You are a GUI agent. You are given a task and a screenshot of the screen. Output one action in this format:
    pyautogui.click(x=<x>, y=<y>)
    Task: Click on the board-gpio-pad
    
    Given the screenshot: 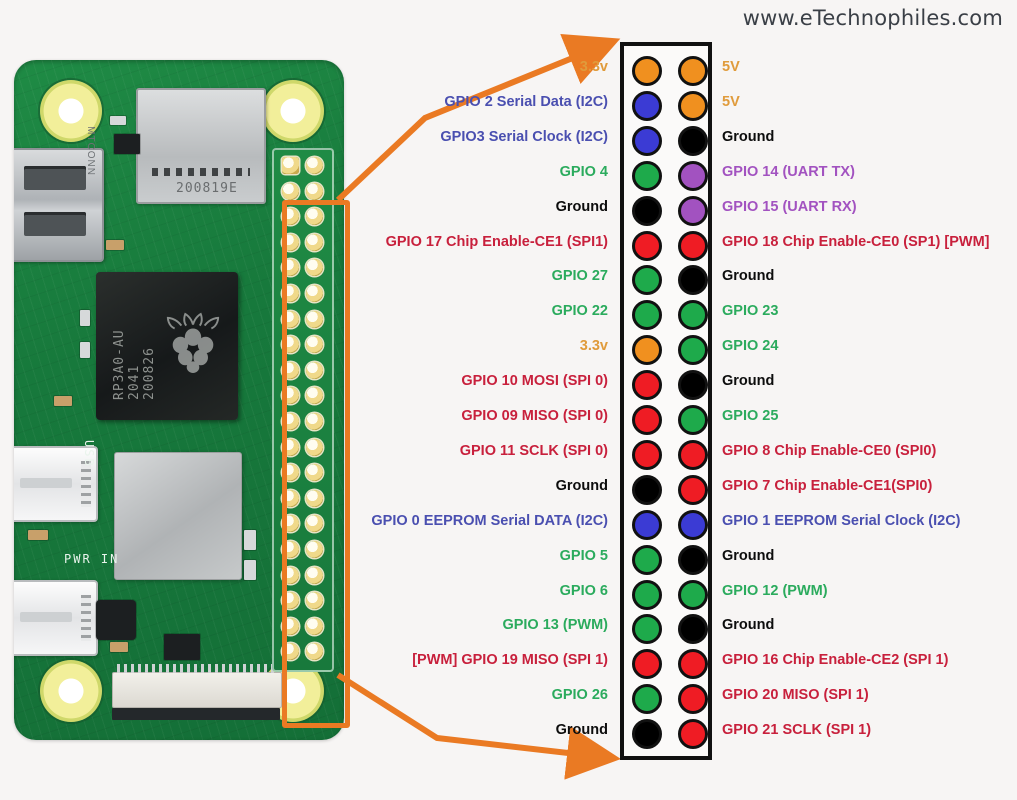 What is the action you would take?
    pyautogui.click(x=314, y=165)
    